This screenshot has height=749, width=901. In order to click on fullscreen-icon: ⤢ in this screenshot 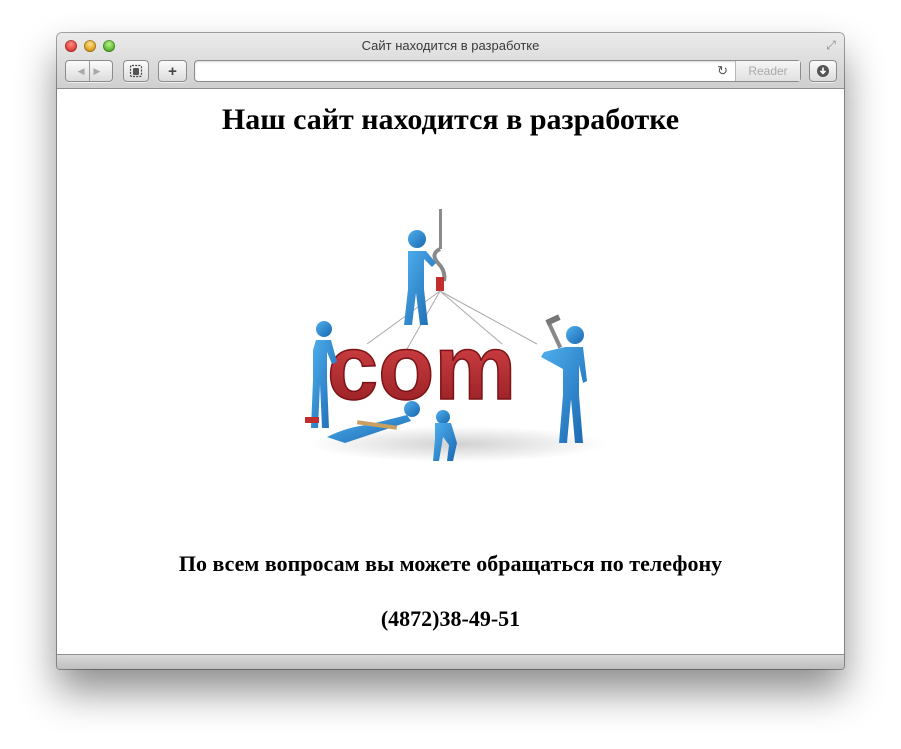, I will do `click(831, 45)`.